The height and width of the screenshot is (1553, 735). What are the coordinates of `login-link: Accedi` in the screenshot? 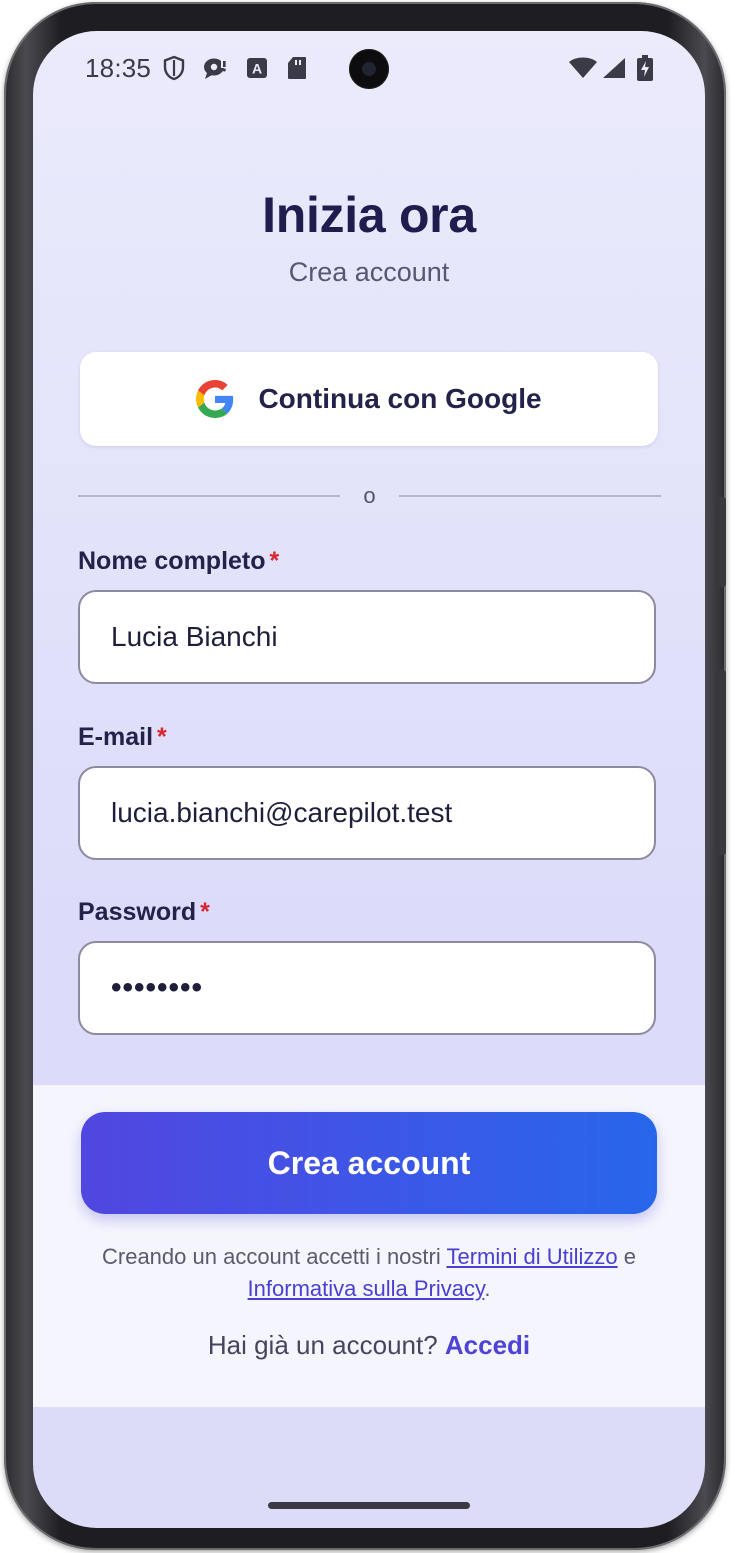 It's located at (487, 1345).